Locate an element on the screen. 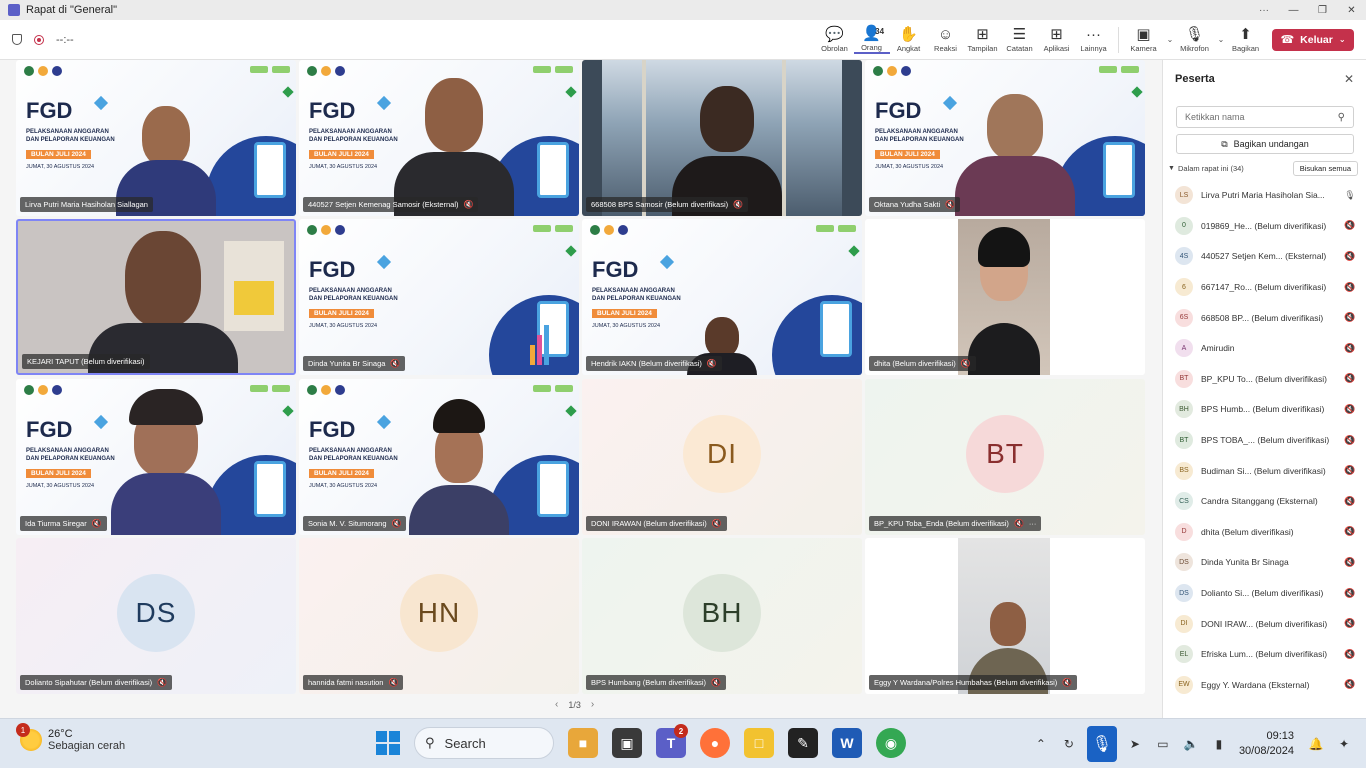 The height and width of the screenshot is (768, 1366). avatar: BT is located at coordinates (1005, 454).